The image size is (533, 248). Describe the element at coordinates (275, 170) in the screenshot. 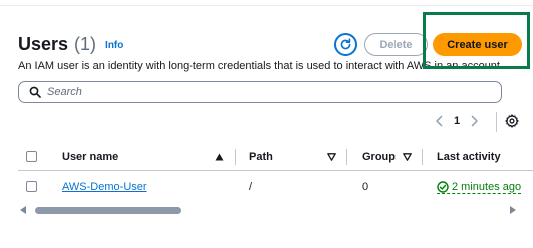

I see `table-header-divider` at that location.